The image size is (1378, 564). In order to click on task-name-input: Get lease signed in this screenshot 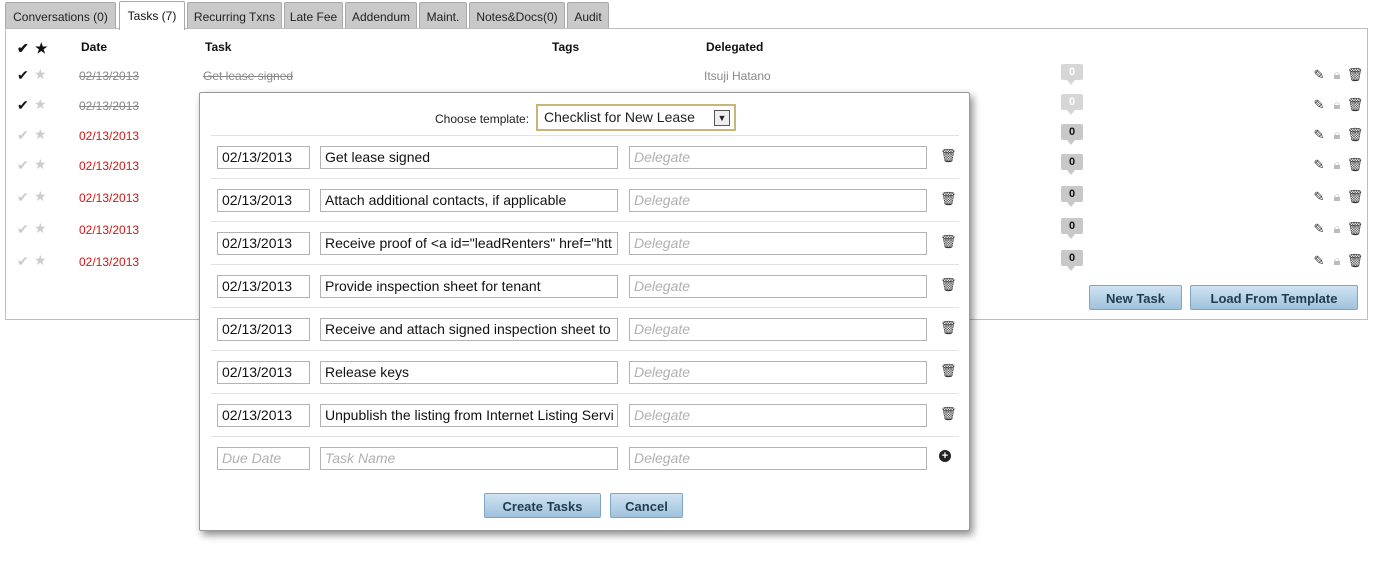, I will do `click(469, 157)`.